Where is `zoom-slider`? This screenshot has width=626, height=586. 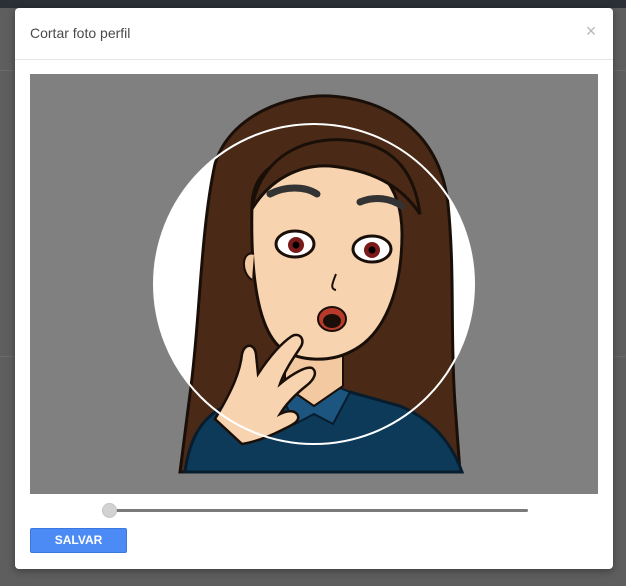
zoom-slider is located at coordinates (315, 511).